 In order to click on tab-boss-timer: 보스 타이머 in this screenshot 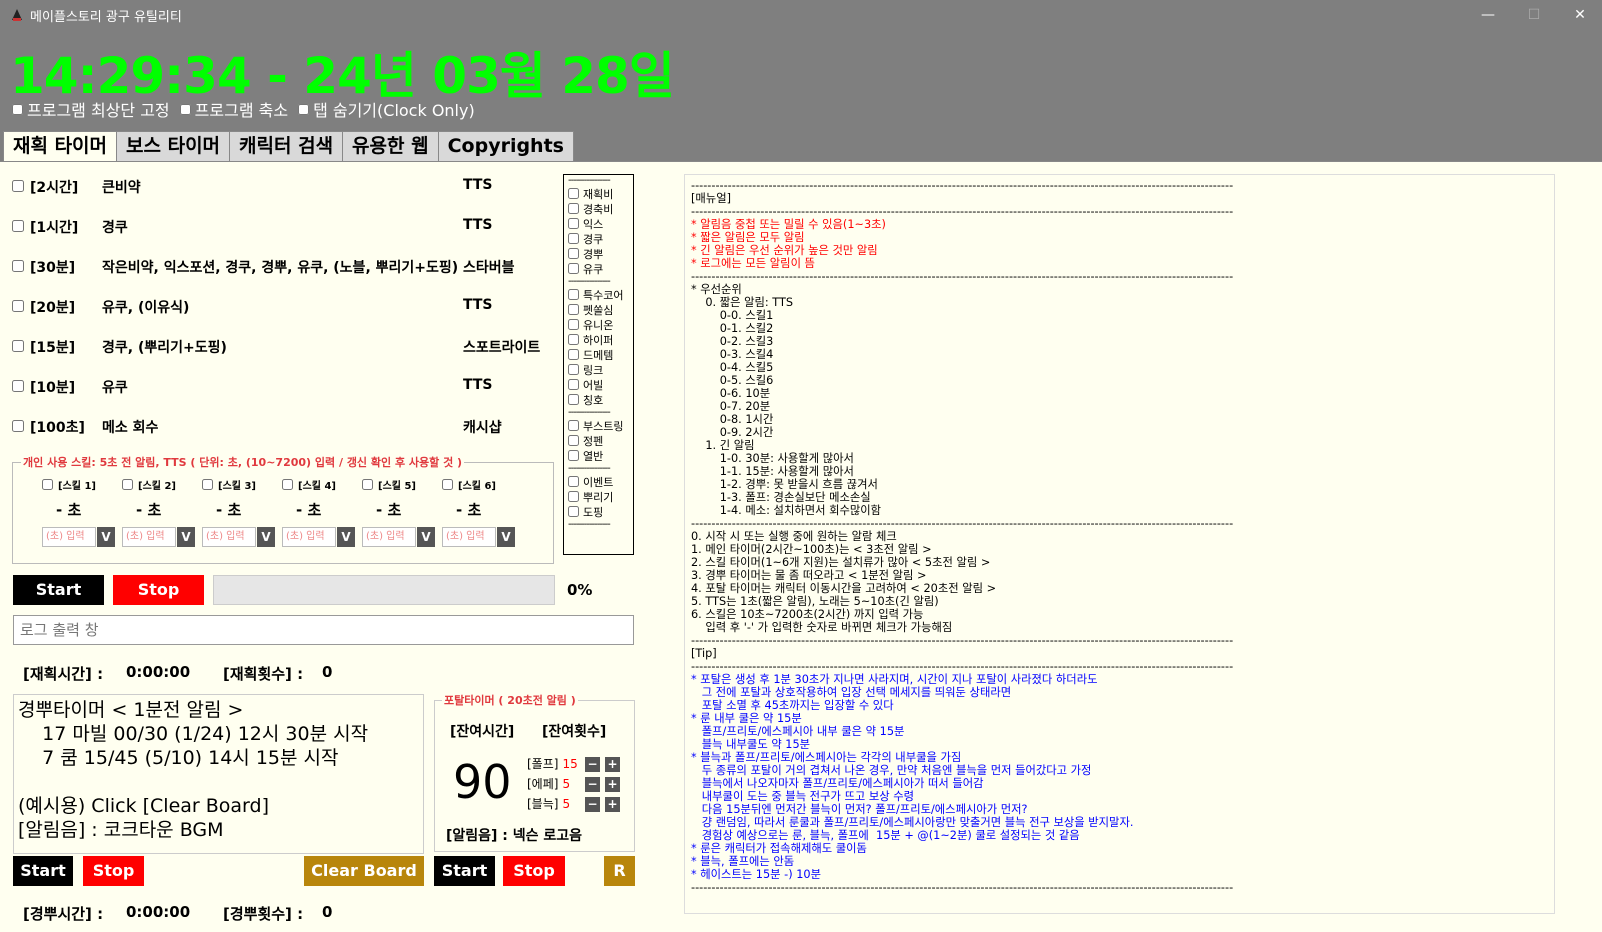, I will do `click(173, 146)`.